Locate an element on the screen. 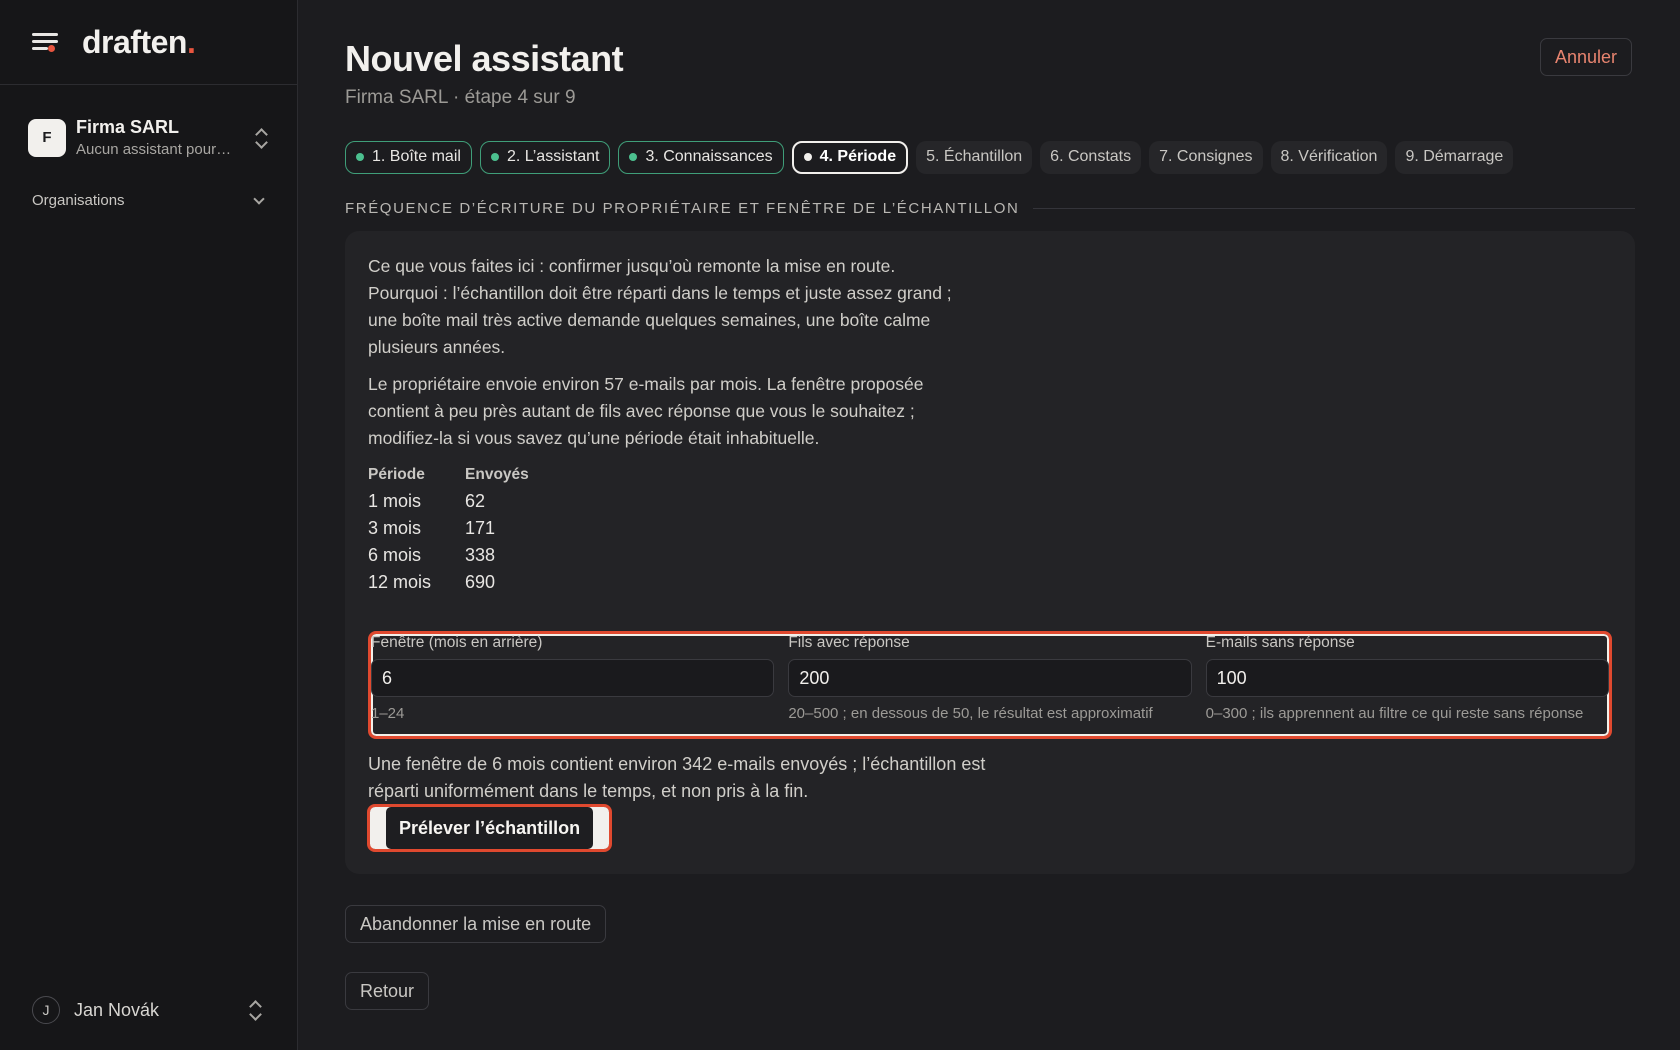 The image size is (1680, 1050). step-label: 3. Connaissances is located at coordinates (709, 156).